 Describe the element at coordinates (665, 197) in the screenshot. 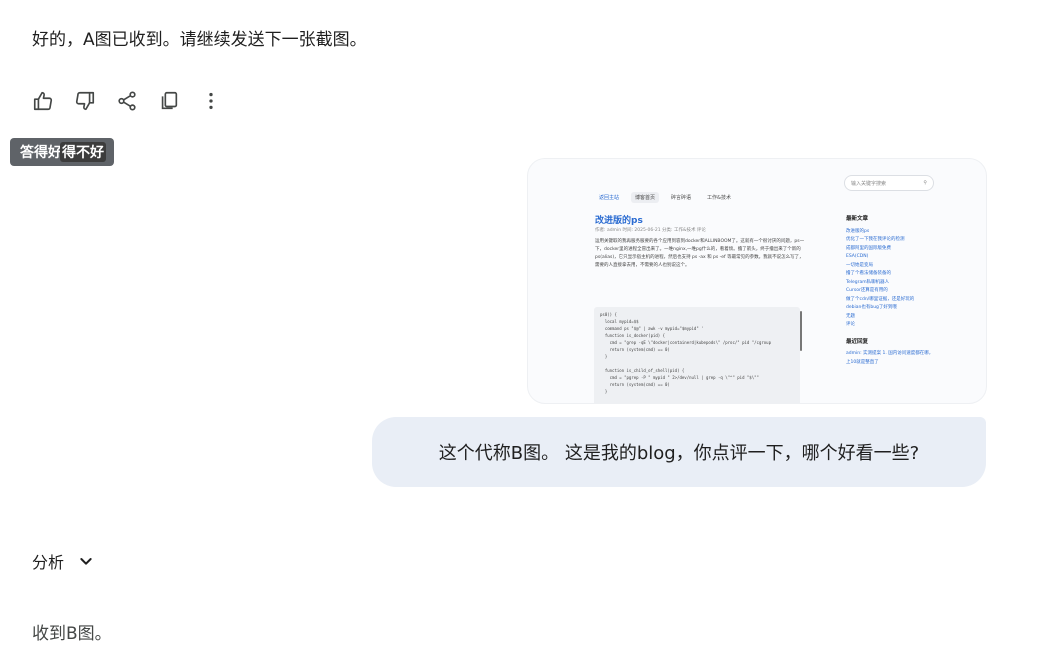

I see `blog-nav: 返回主站 博客首页 碎言碎语 工作&技术` at that location.